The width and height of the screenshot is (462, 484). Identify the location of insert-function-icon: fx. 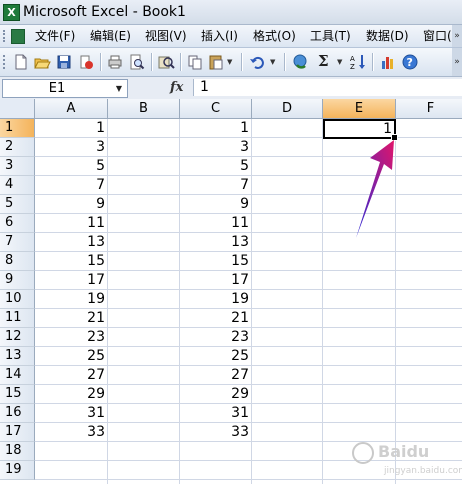
(176, 88).